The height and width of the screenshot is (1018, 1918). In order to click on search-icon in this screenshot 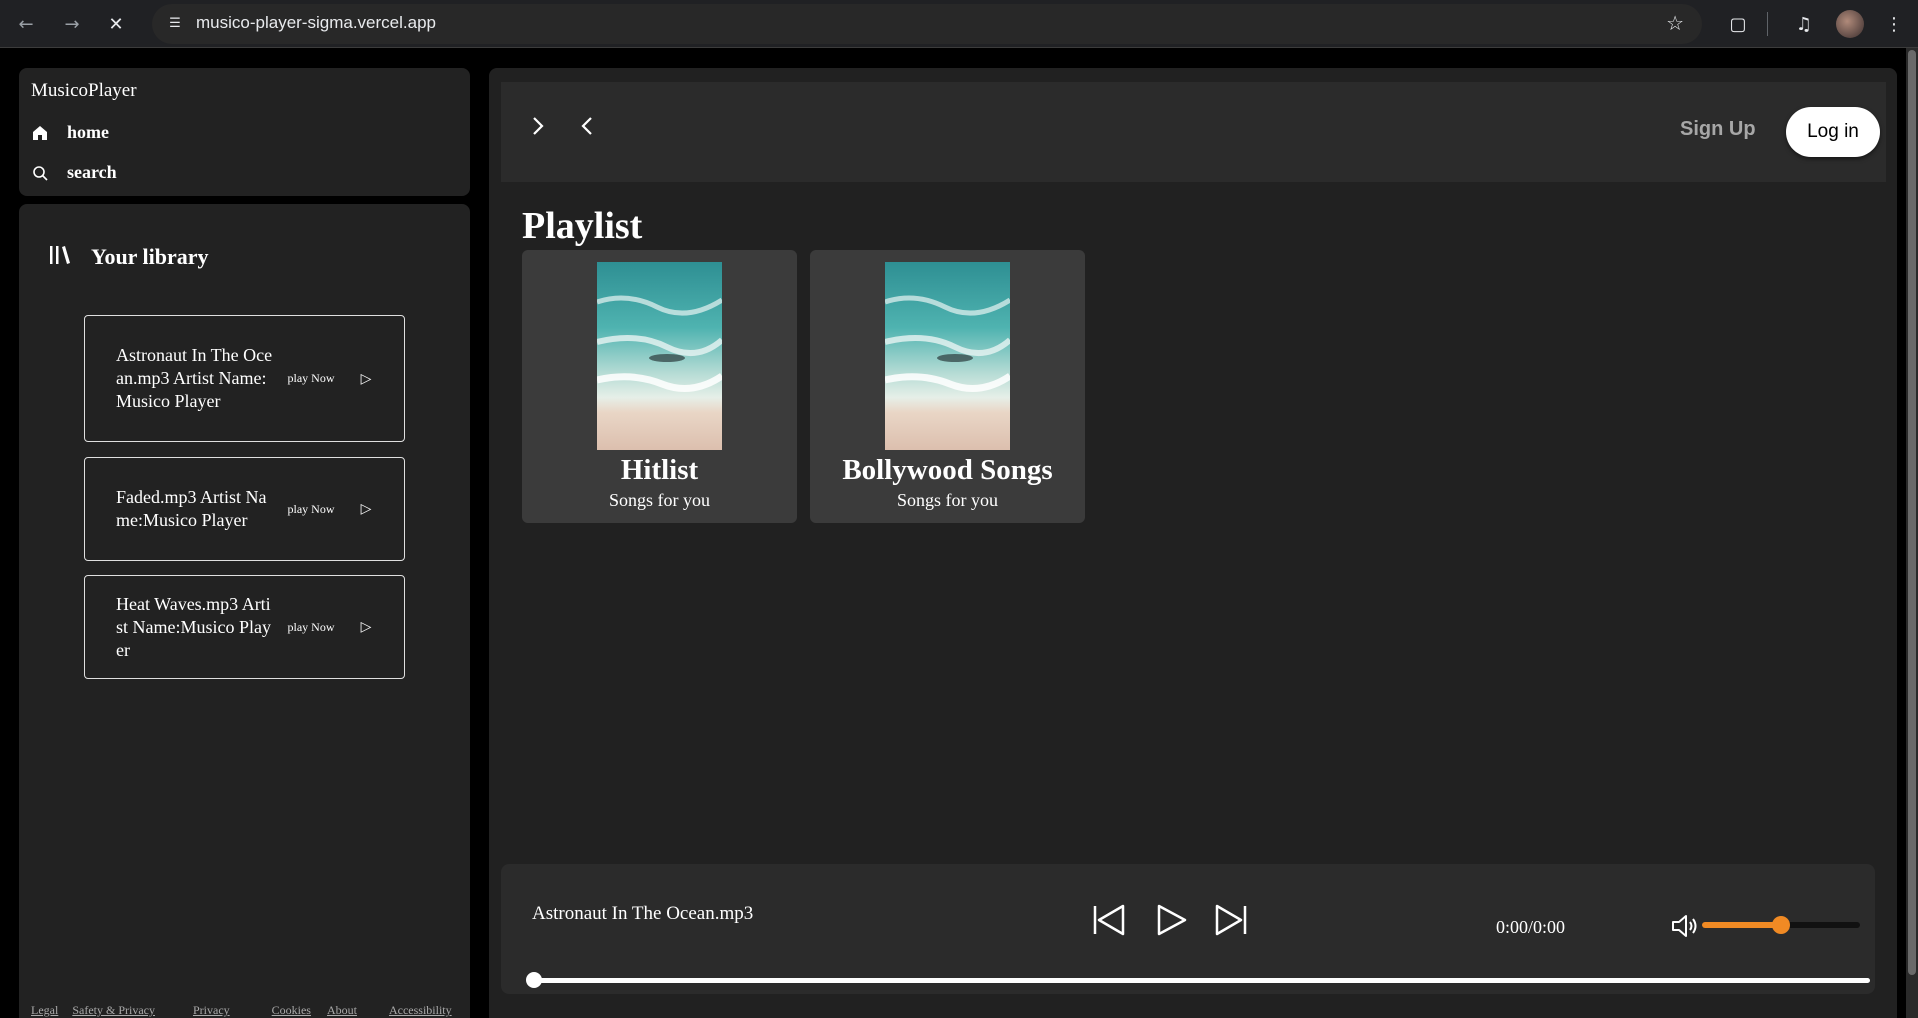, I will do `click(40, 173)`.